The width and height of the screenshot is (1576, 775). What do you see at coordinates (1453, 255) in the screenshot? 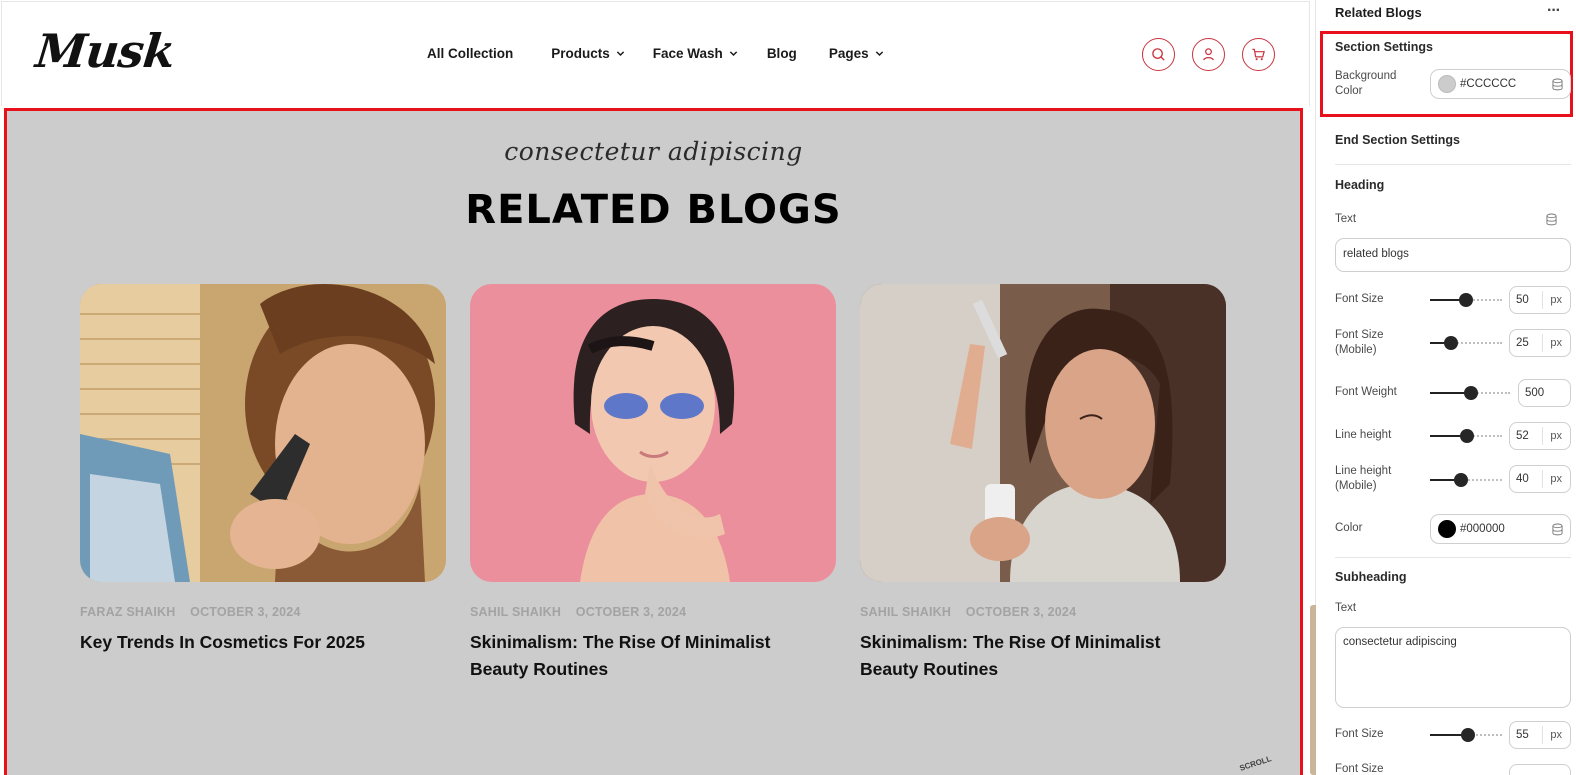
I see `heading-text-input: related blogs` at bounding box center [1453, 255].